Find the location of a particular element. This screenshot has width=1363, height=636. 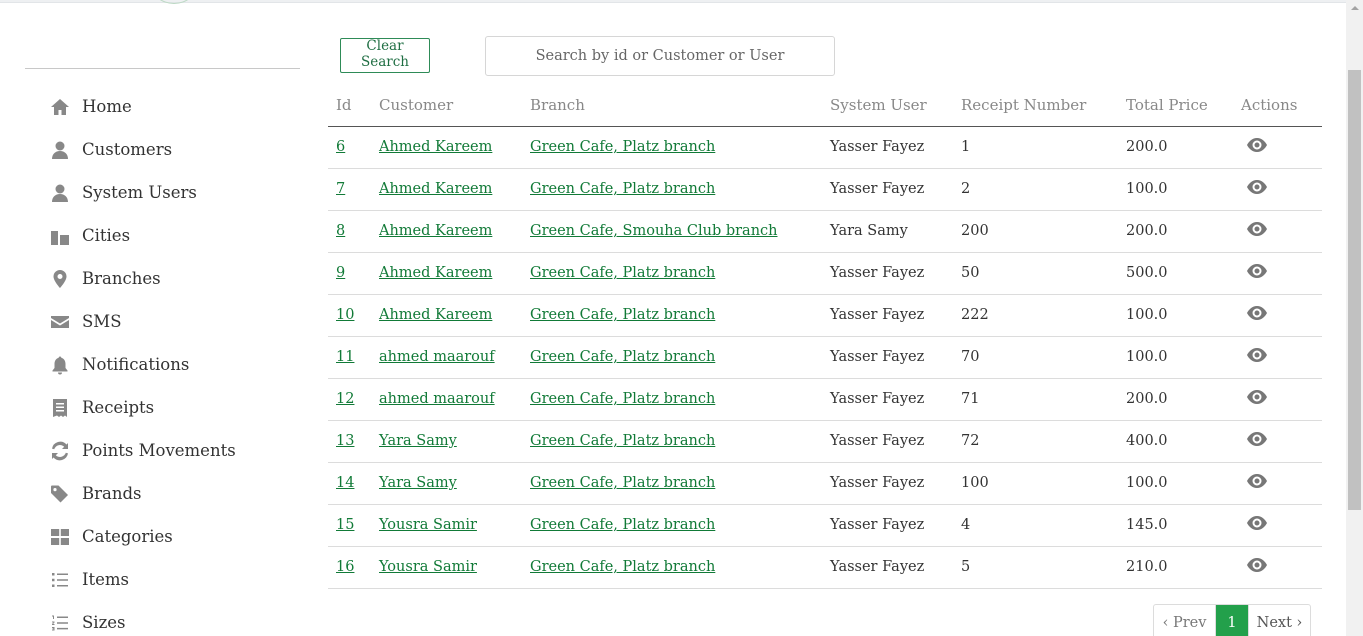

receipt-id-link: 12 is located at coordinates (345, 399).